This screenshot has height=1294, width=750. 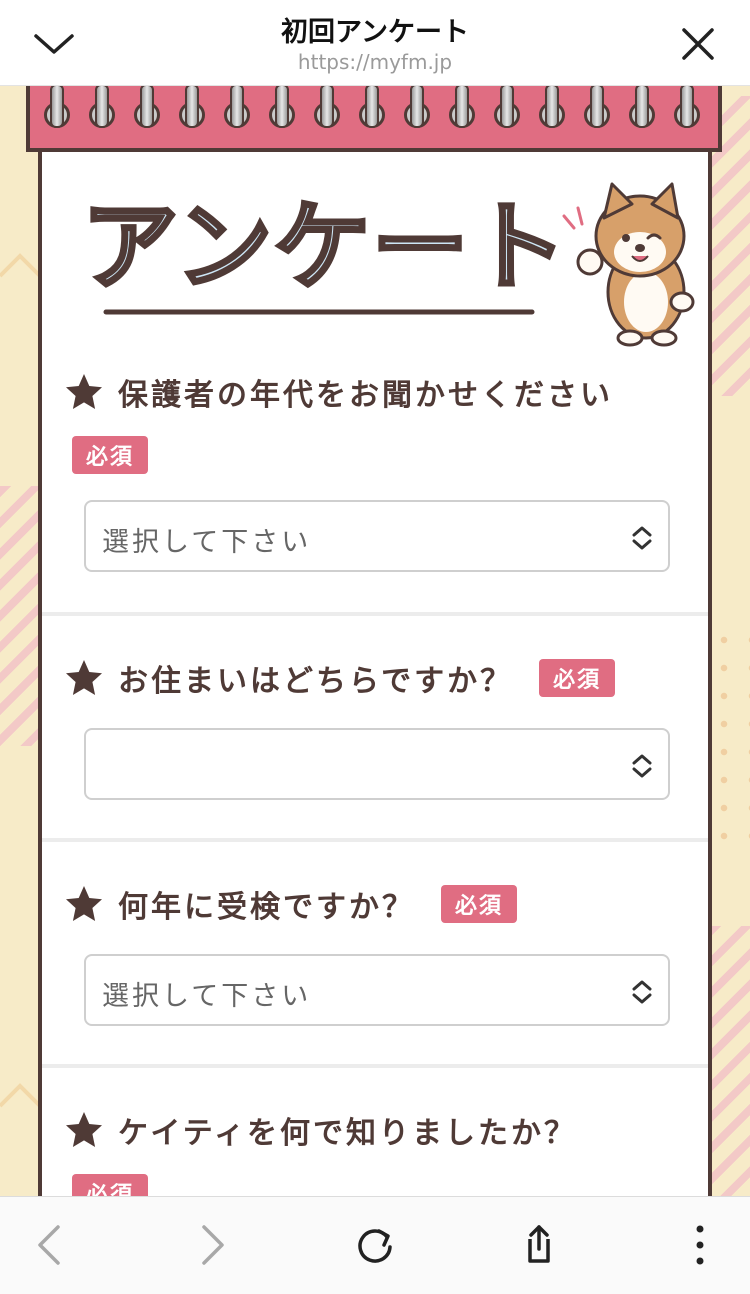 I want to click on more-vertical-icon, so click(x=700, y=1245).